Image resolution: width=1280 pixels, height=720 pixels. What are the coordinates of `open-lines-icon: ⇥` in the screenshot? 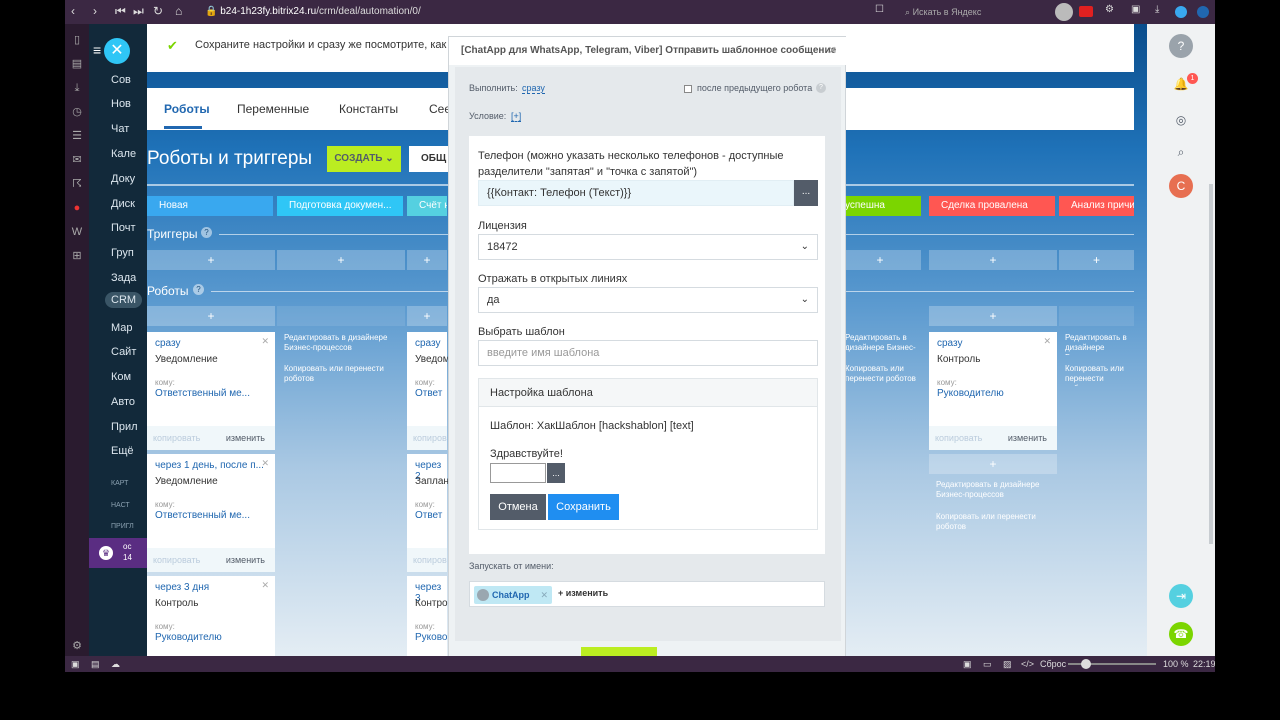 It's located at (1181, 596).